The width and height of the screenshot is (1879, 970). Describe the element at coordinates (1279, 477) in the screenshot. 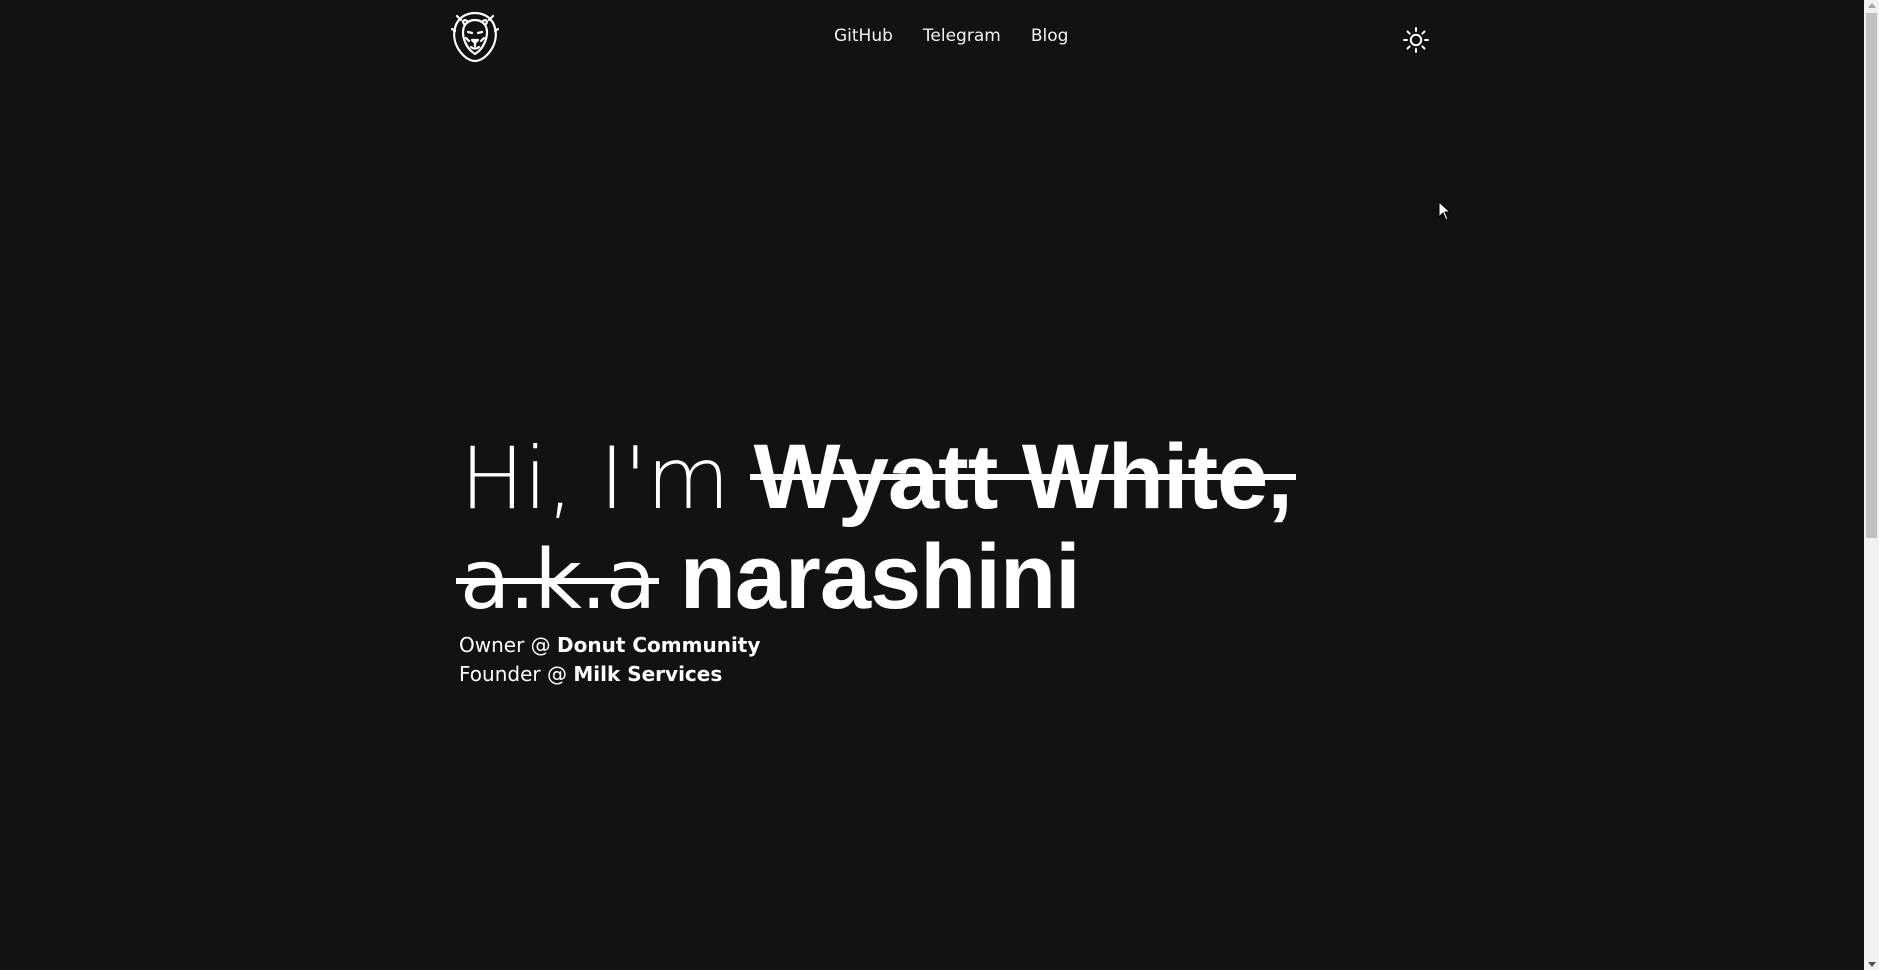

I see `hero-comma: ,` at that location.